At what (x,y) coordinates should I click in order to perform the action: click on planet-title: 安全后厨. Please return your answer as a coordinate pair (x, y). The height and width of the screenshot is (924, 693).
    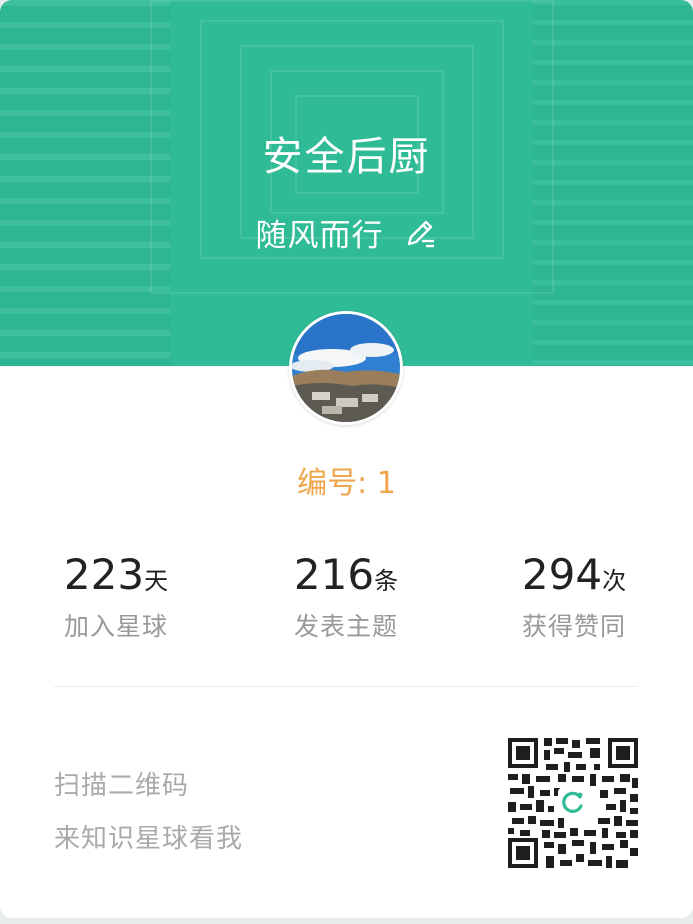
    Looking at the image, I should click on (346, 157).